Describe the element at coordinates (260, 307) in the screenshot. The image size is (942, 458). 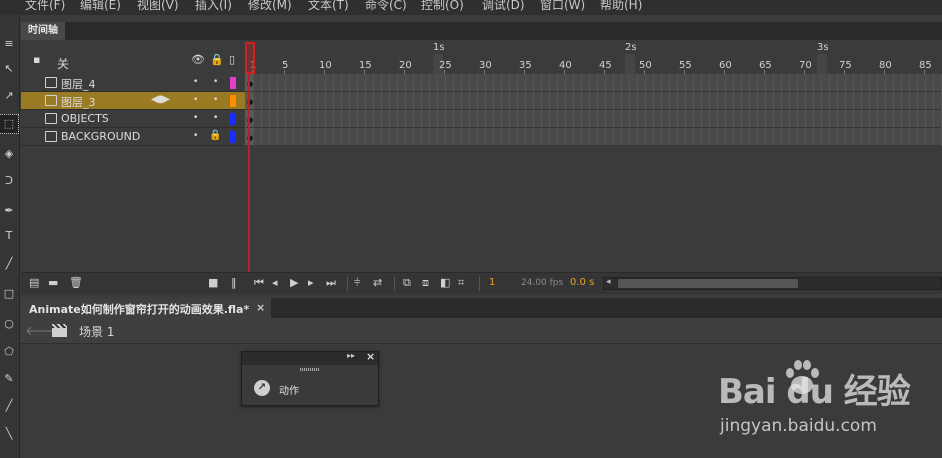
I see `close-document-icon: ×` at that location.